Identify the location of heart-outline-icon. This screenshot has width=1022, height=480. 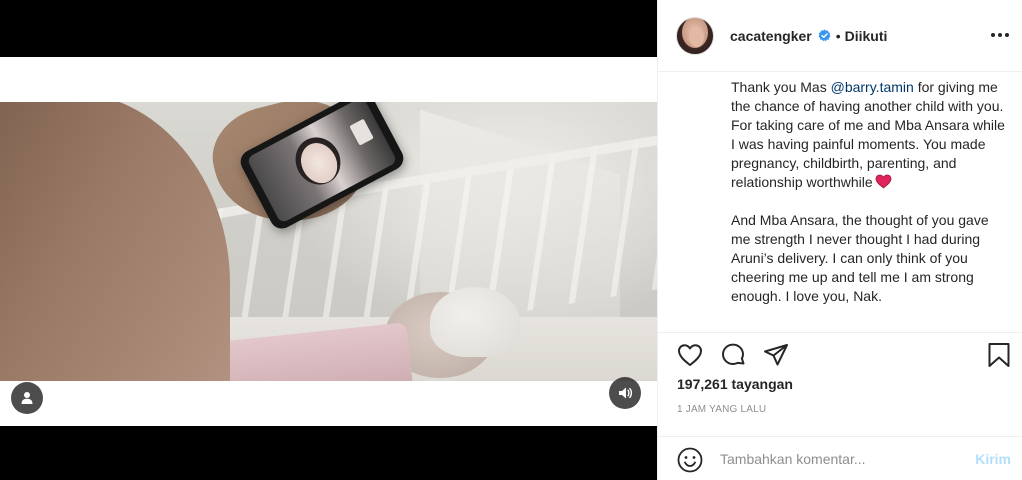
(690, 355).